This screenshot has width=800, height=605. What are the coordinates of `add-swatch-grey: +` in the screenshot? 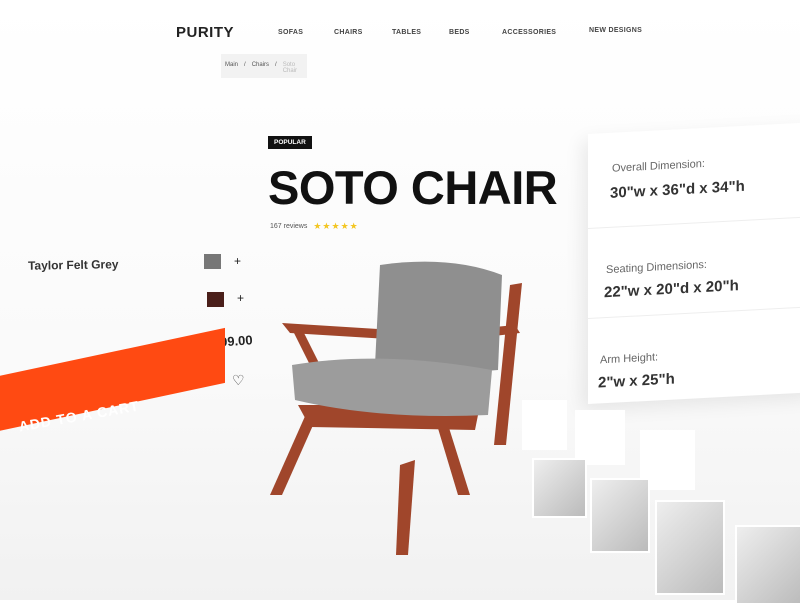 It's located at (237, 261).